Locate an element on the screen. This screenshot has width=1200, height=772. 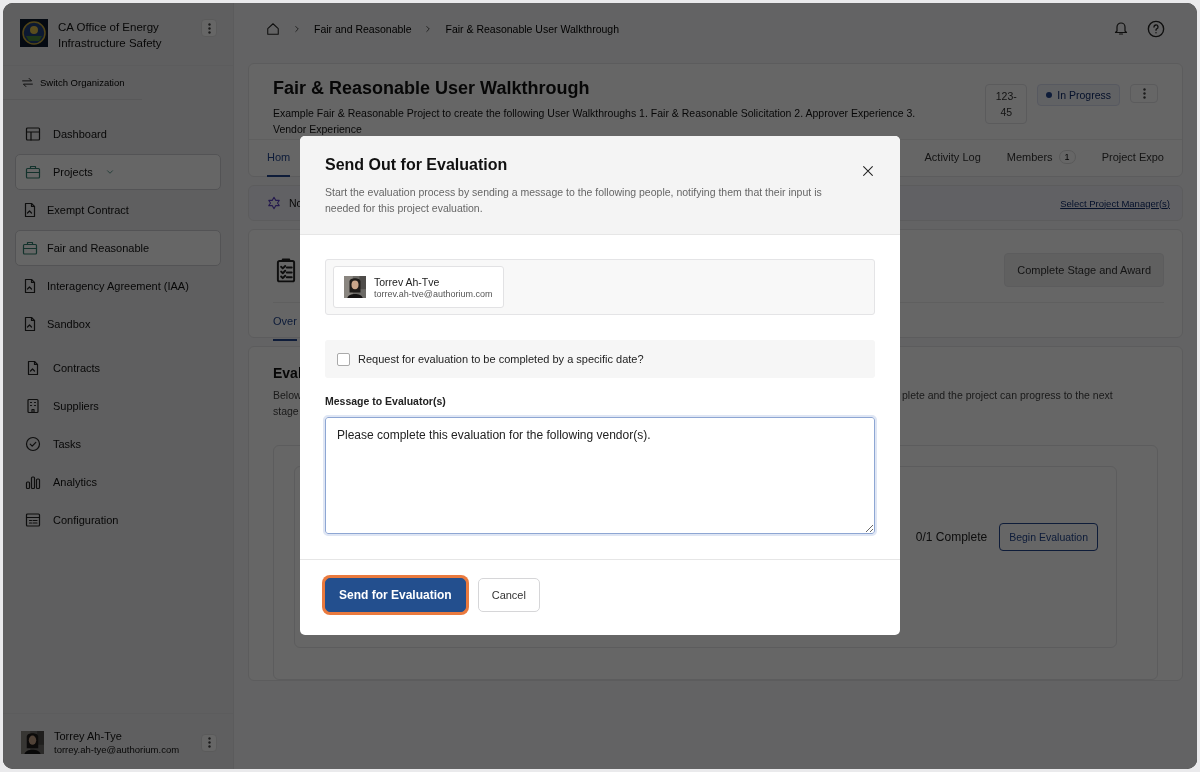
section-description: Below is located at coordinates (287, 395).